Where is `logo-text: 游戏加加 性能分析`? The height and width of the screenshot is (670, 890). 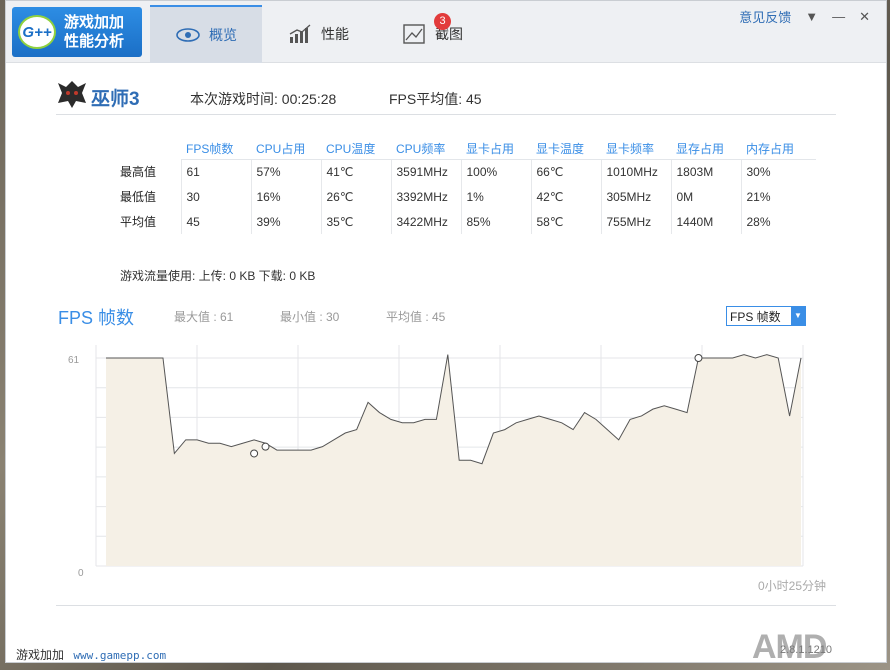
logo-text: 游戏加加 性能分析 is located at coordinates (94, 32).